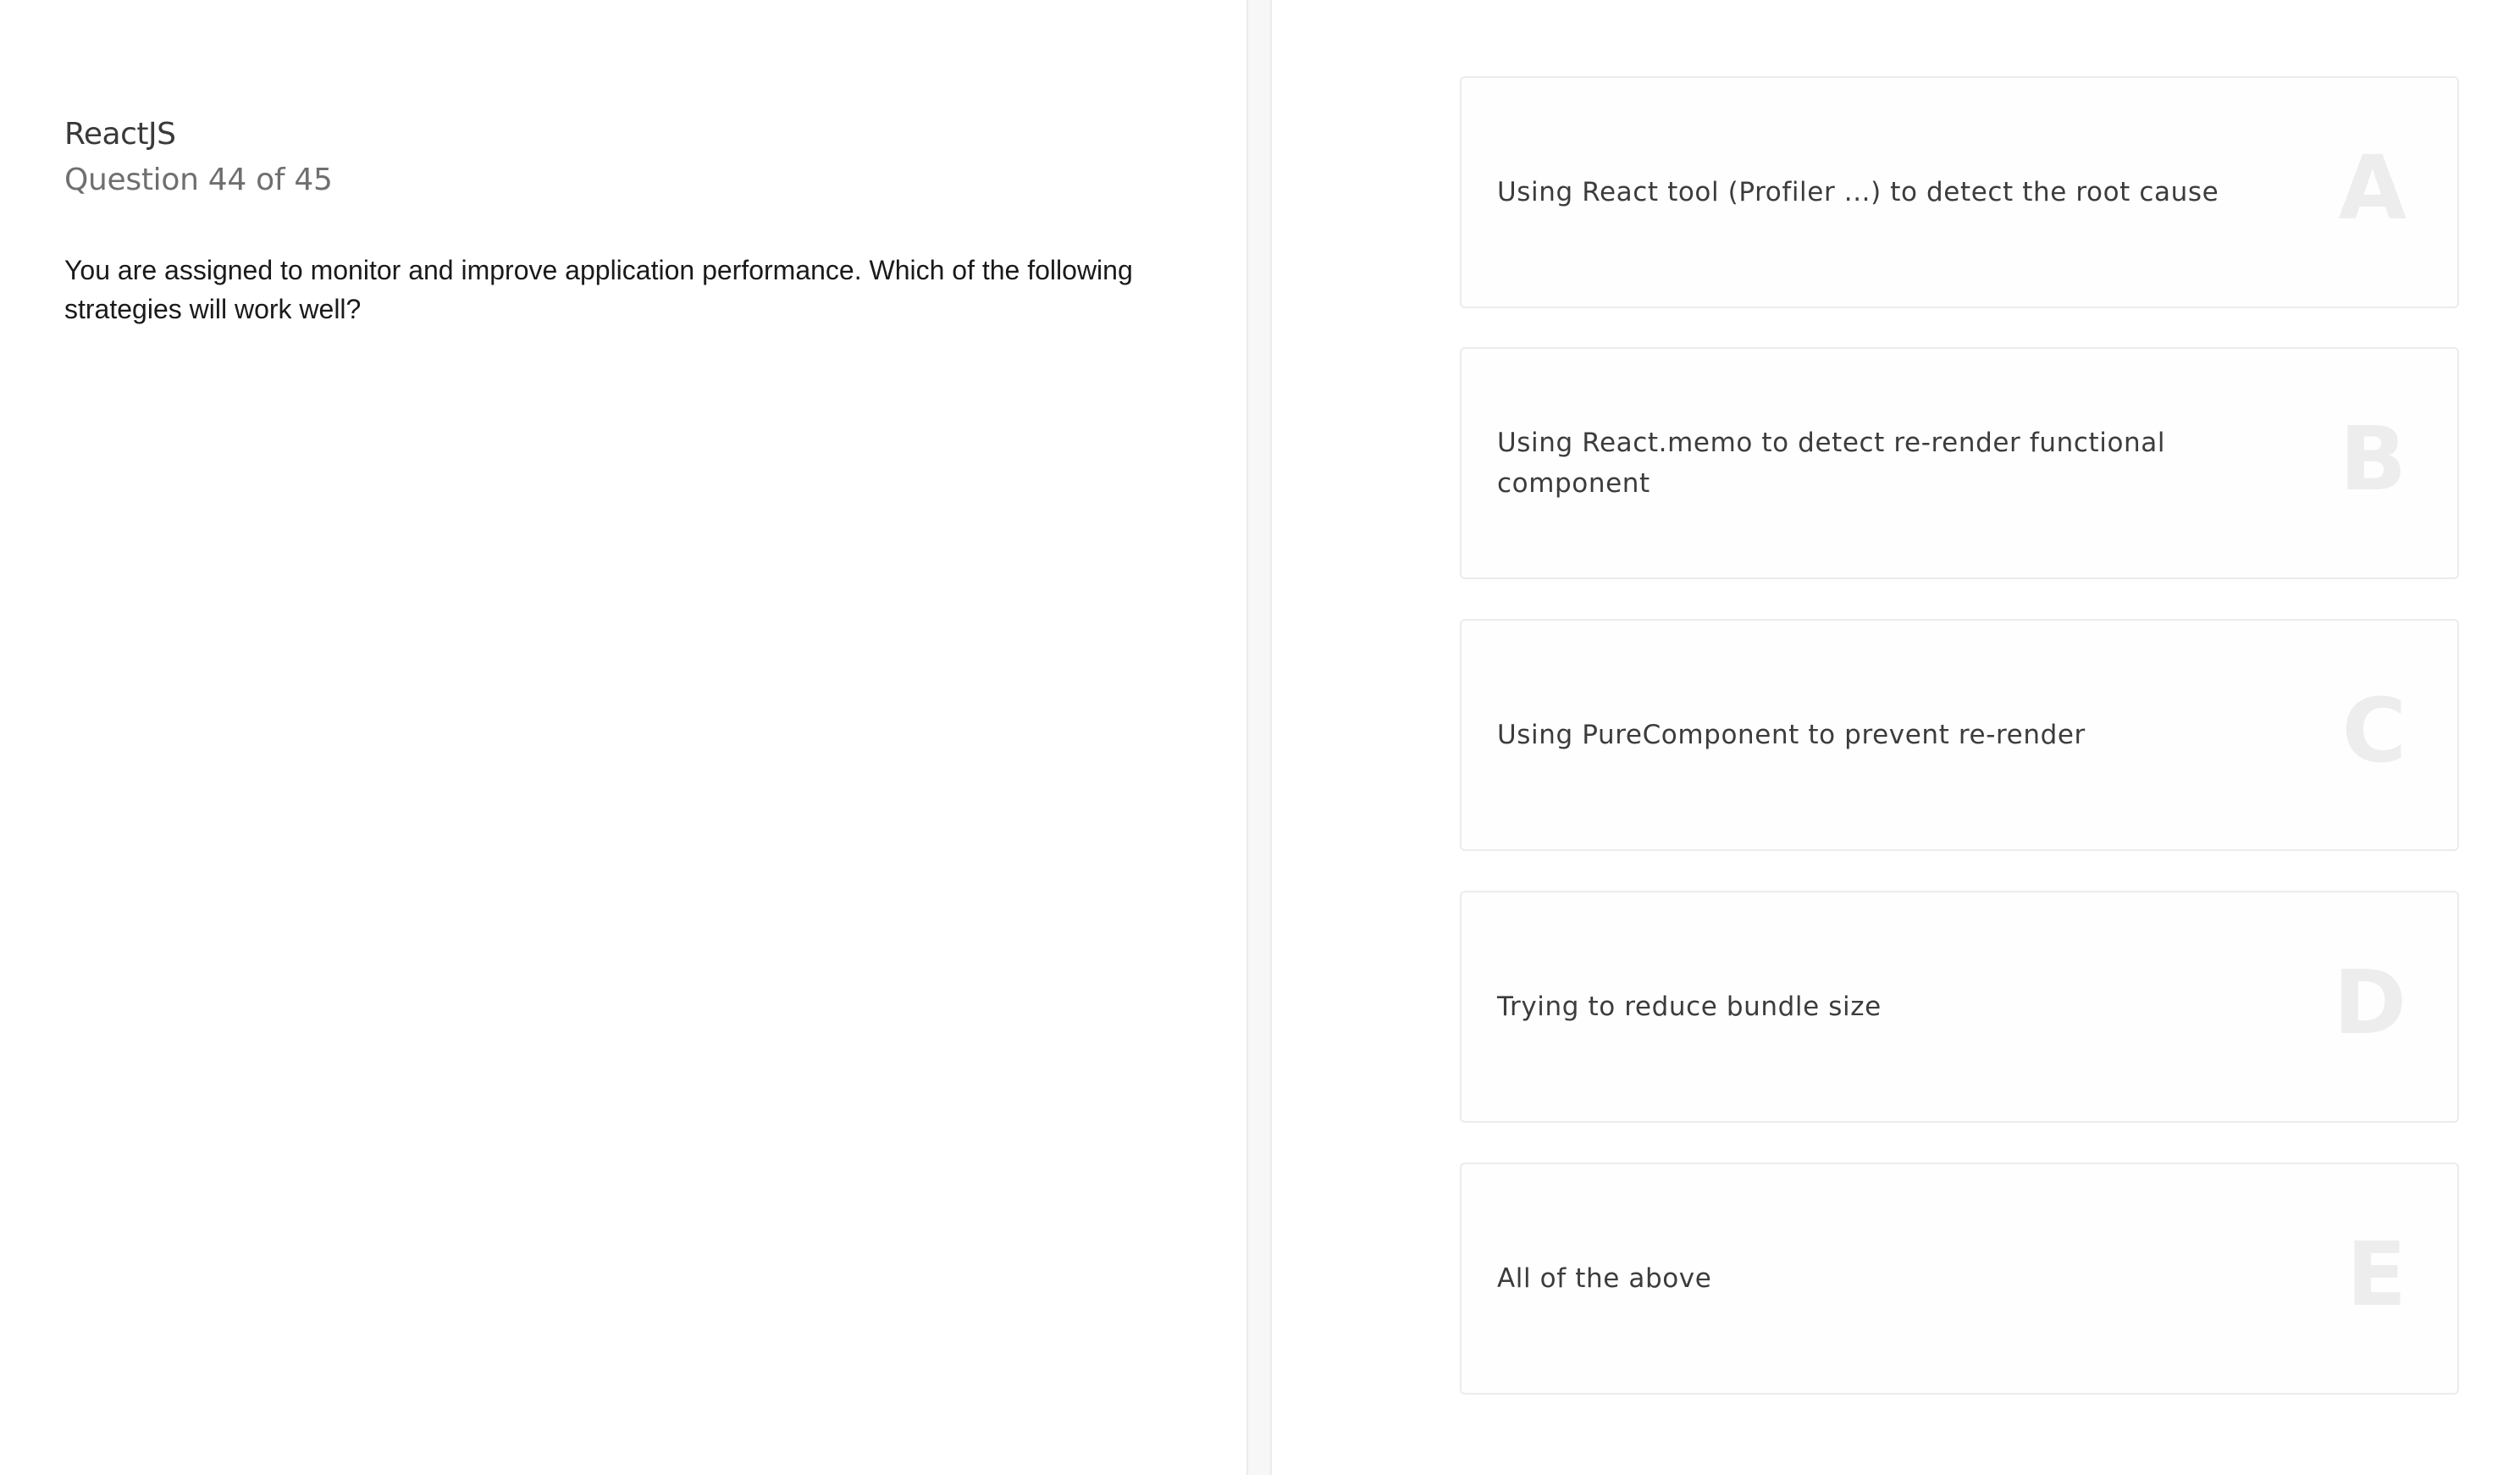 This screenshot has height=1475, width=2520. What do you see at coordinates (1605, 1278) in the screenshot?
I see `answer-option-text: All of the above` at bounding box center [1605, 1278].